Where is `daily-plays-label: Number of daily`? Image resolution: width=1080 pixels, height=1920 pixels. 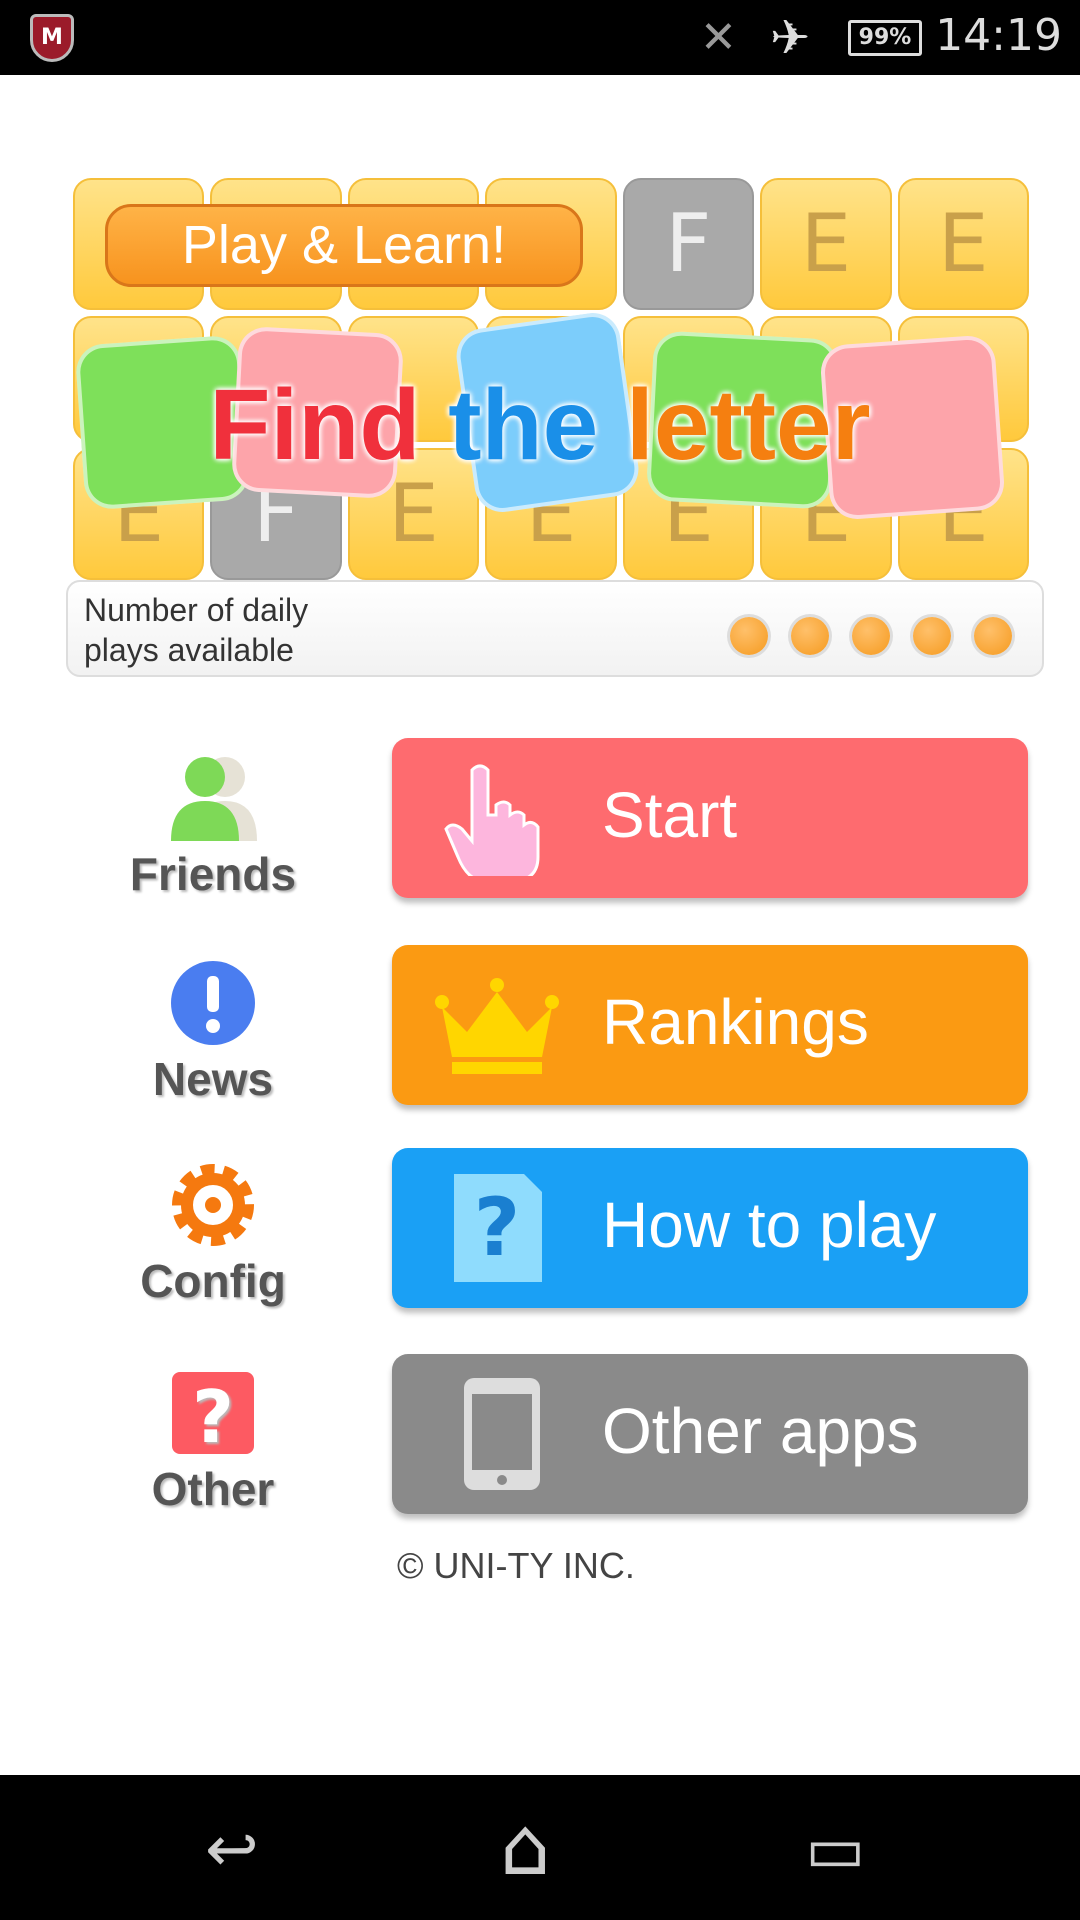 daily-plays-label: Number of daily is located at coordinates (196, 610).